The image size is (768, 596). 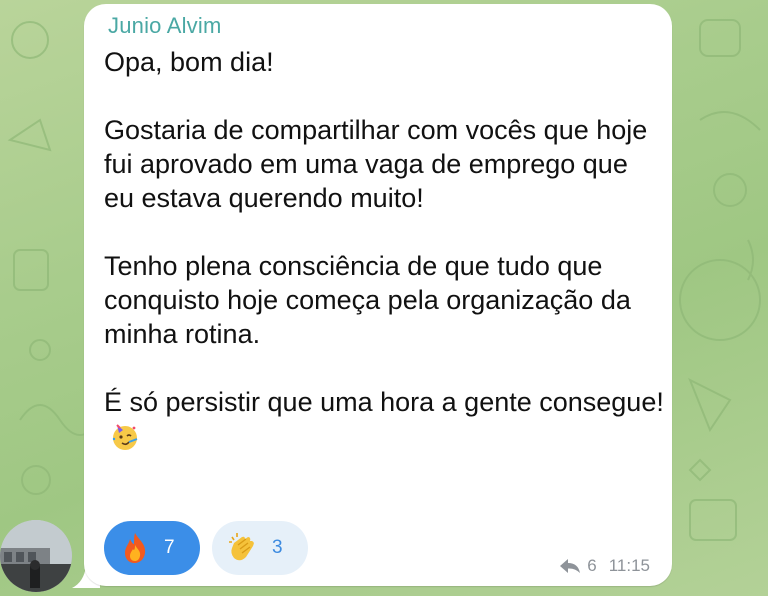 What do you see at coordinates (604, 566) in the screenshot?
I see `message-meta: 6 11:15` at bounding box center [604, 566].